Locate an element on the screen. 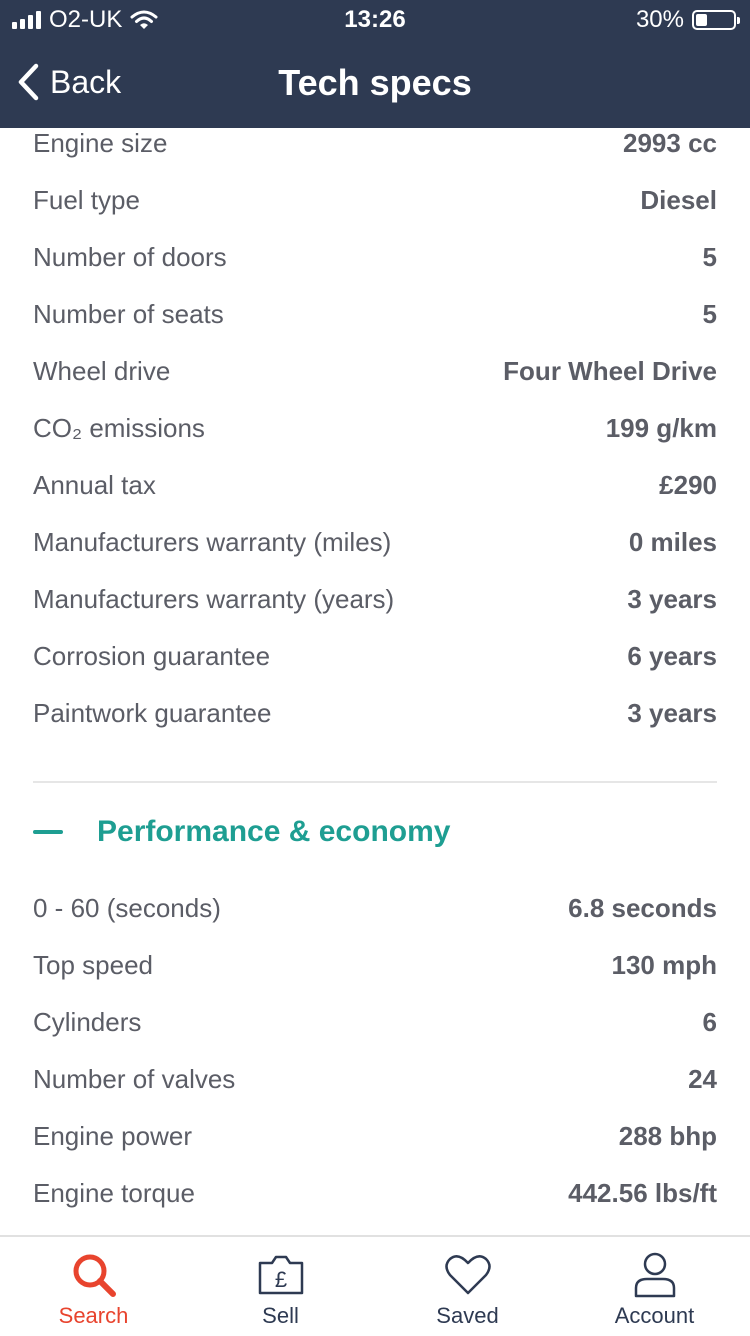 The width and height of the screenshot is (750, 1336). search-icon is located at coordinates (94, 1275).